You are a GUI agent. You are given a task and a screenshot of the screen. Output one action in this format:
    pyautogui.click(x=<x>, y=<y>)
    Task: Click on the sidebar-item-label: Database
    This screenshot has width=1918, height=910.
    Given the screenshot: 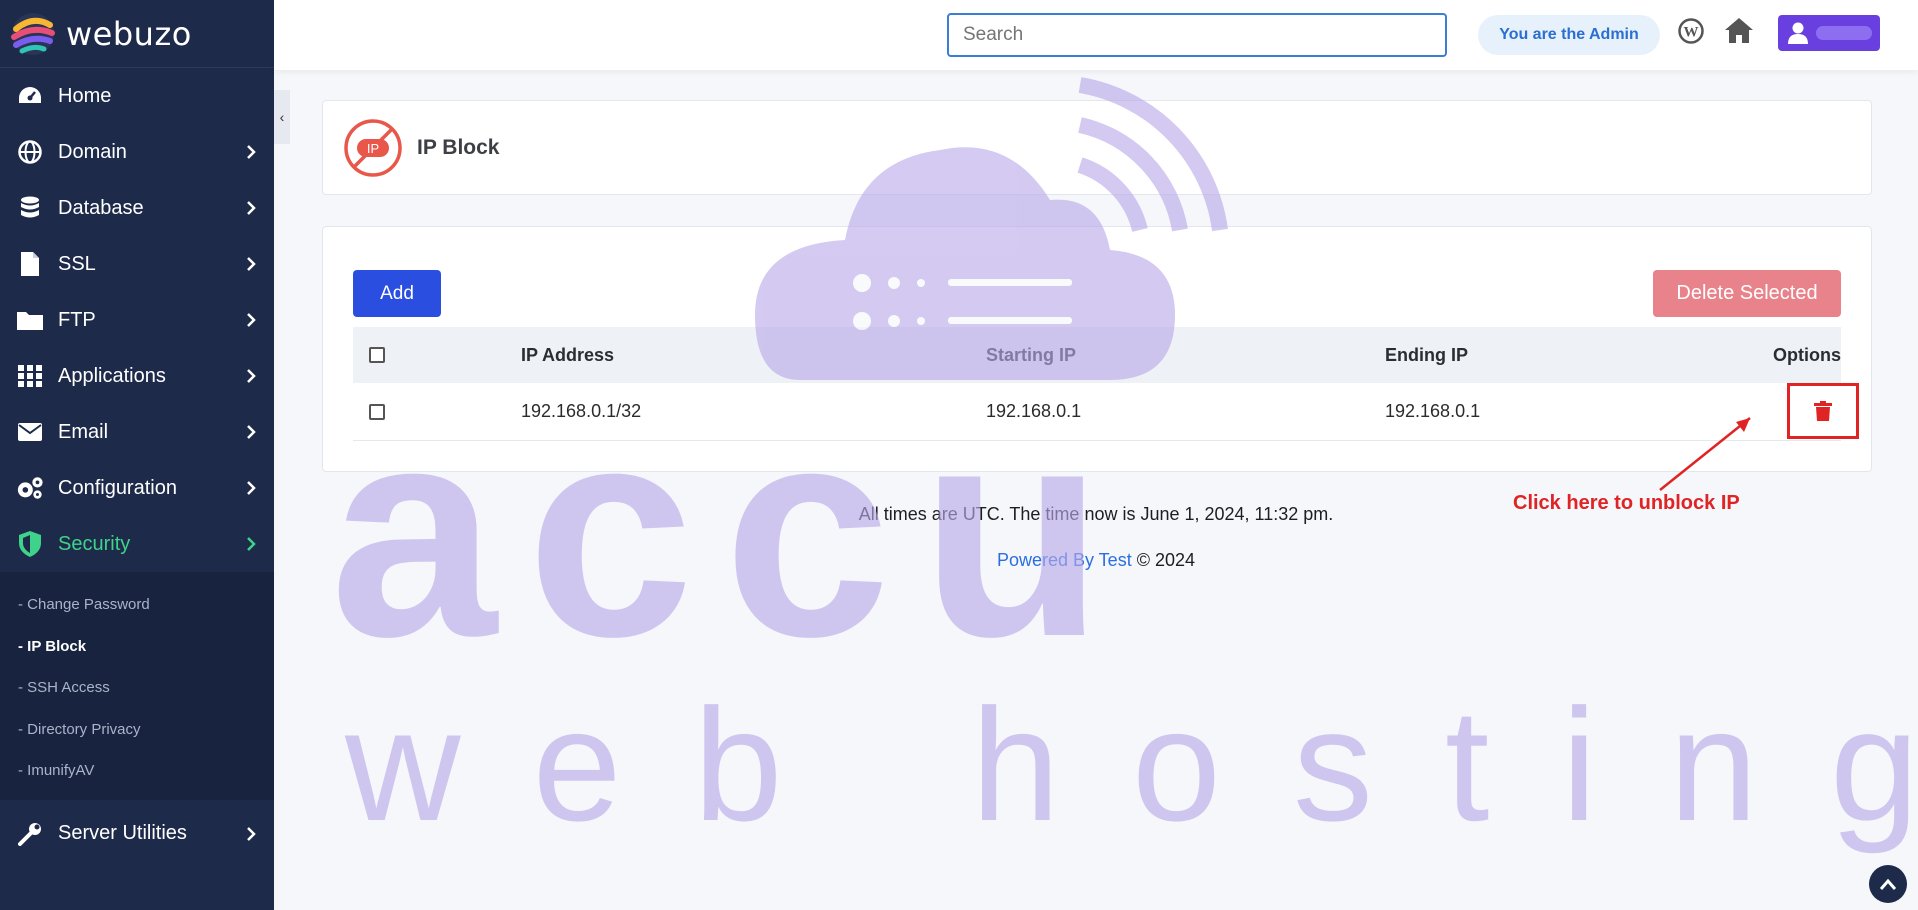 What is the action you would take?
    pyautogui.click(x=101, y=207)
    